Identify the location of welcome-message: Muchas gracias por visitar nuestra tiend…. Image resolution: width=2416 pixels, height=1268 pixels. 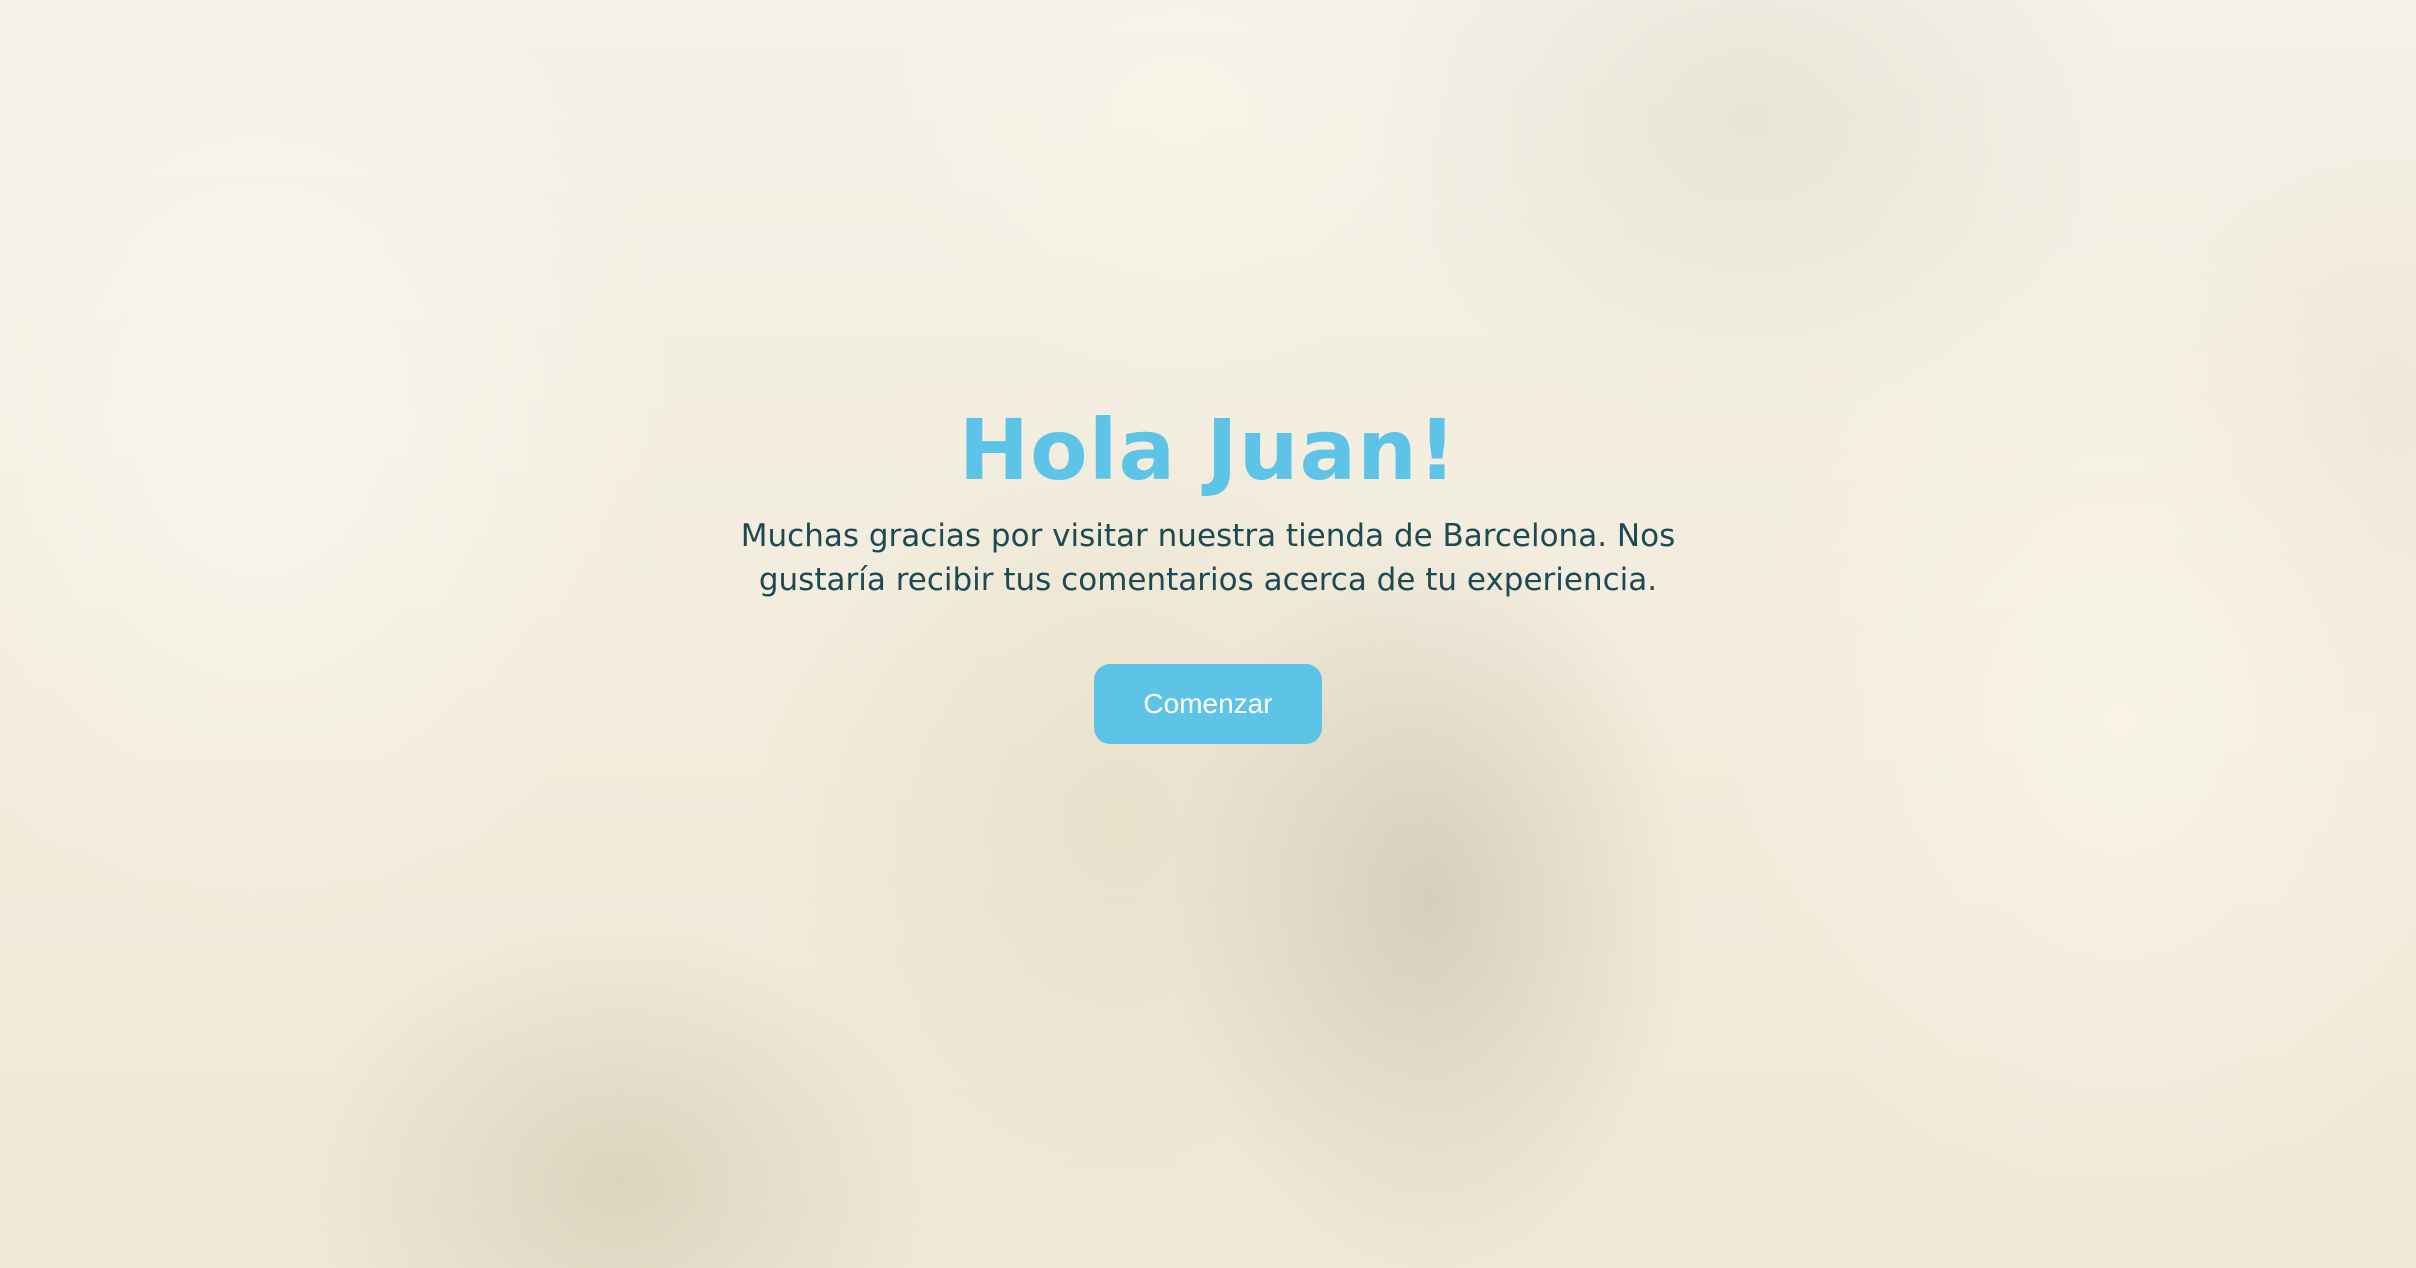
(1208, 558).